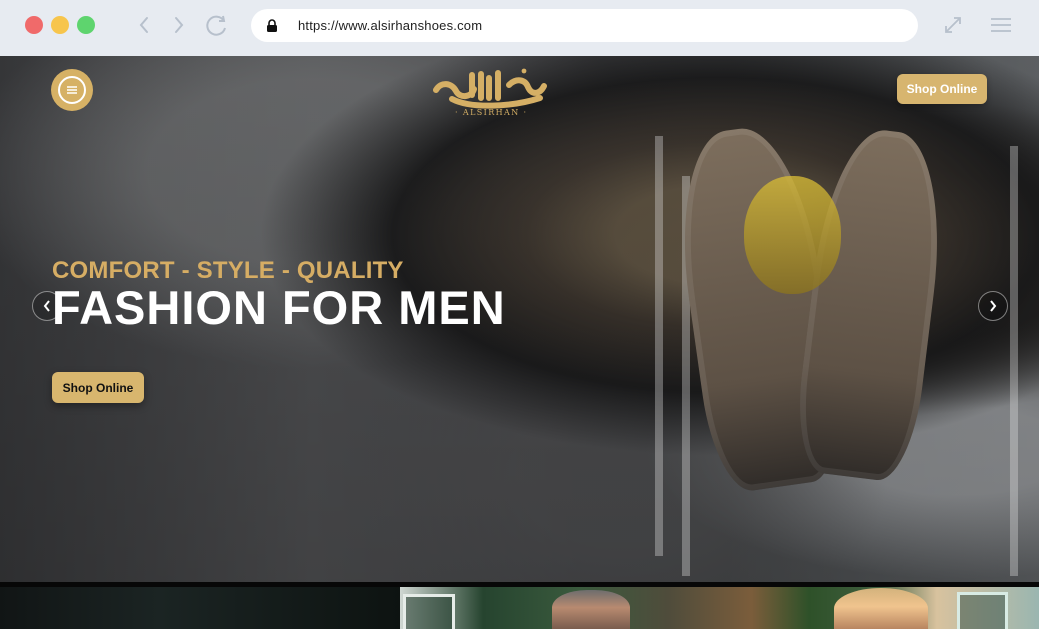 The image size is (1039, 629). What do you see at coordinates (1001, 25) in the screenshot?
I see `menu-icon` at bounding box center [1001, 25].